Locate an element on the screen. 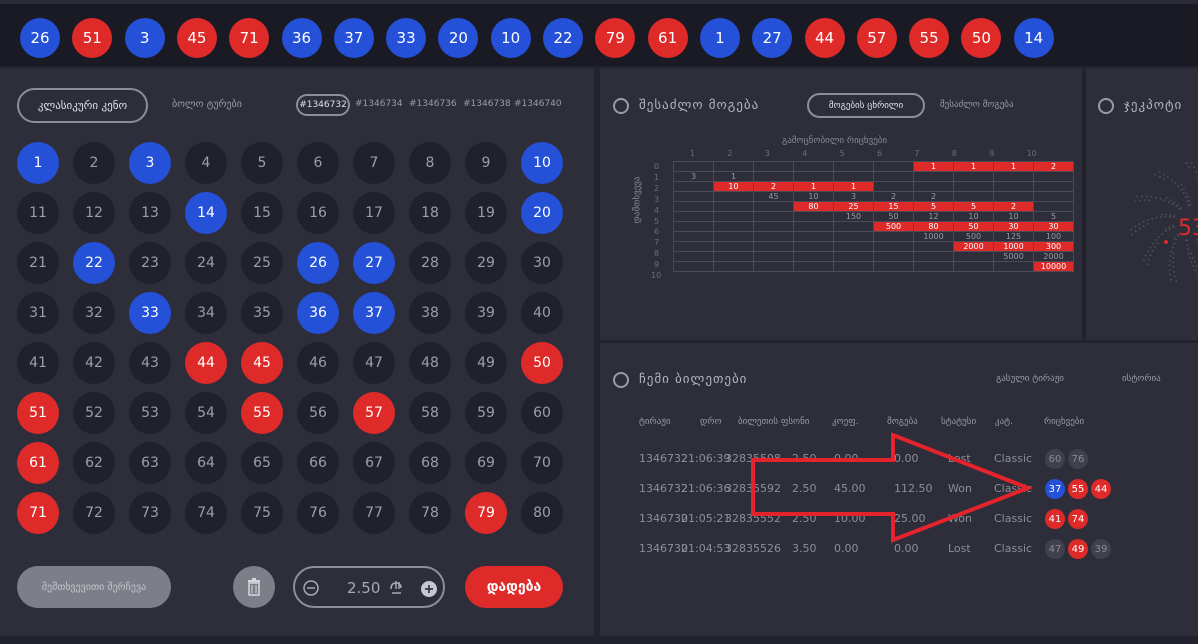  board-number: 71 is located at coordinates (38, 513).